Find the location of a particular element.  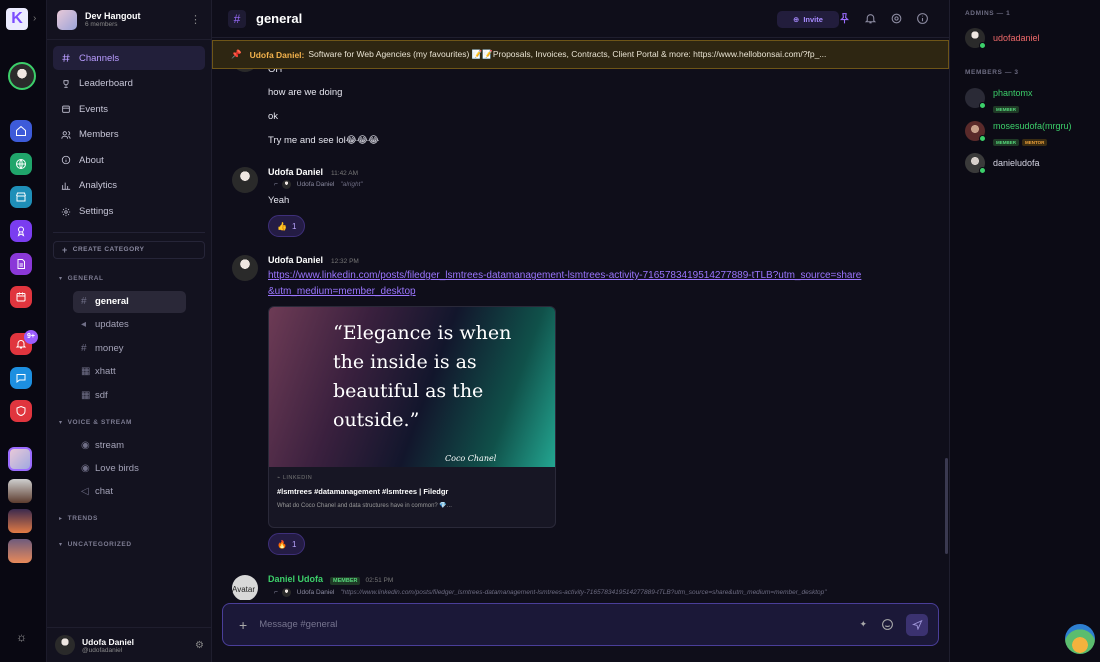

sparkle-icon: ✦ is located at coordinates (863, 624).